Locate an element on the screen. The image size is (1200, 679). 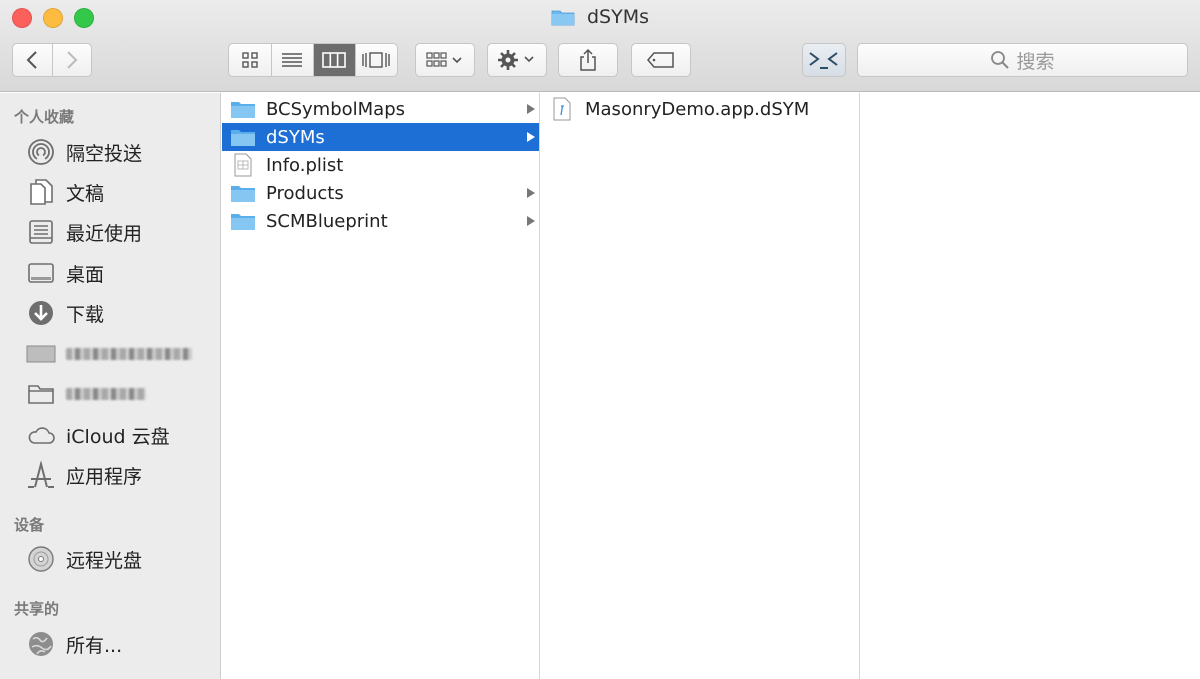
disc-icon is located at coordinates (41, 559).